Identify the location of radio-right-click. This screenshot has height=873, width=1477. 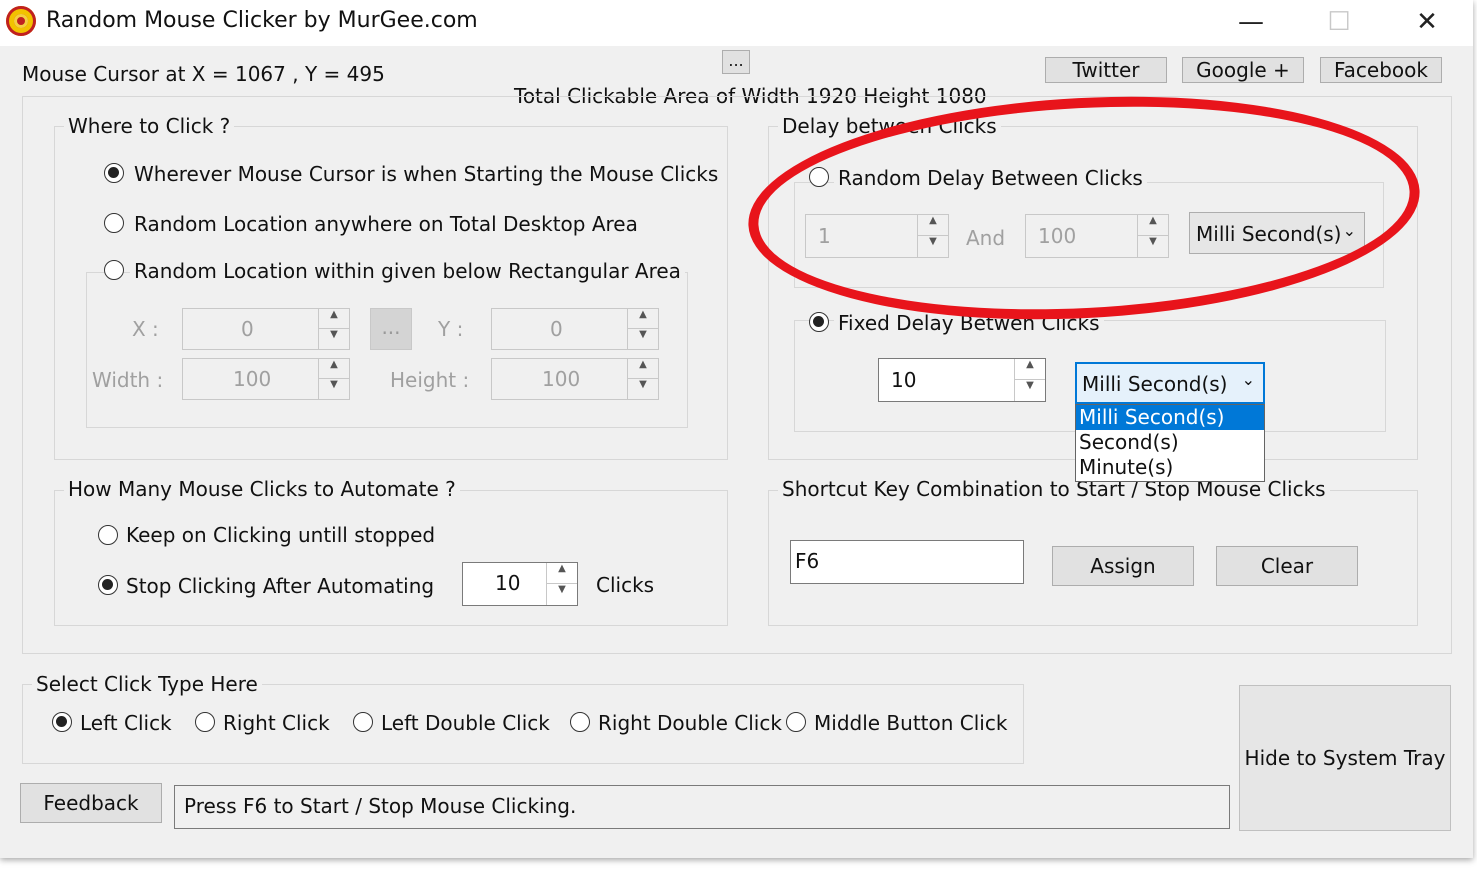
(205, 722).